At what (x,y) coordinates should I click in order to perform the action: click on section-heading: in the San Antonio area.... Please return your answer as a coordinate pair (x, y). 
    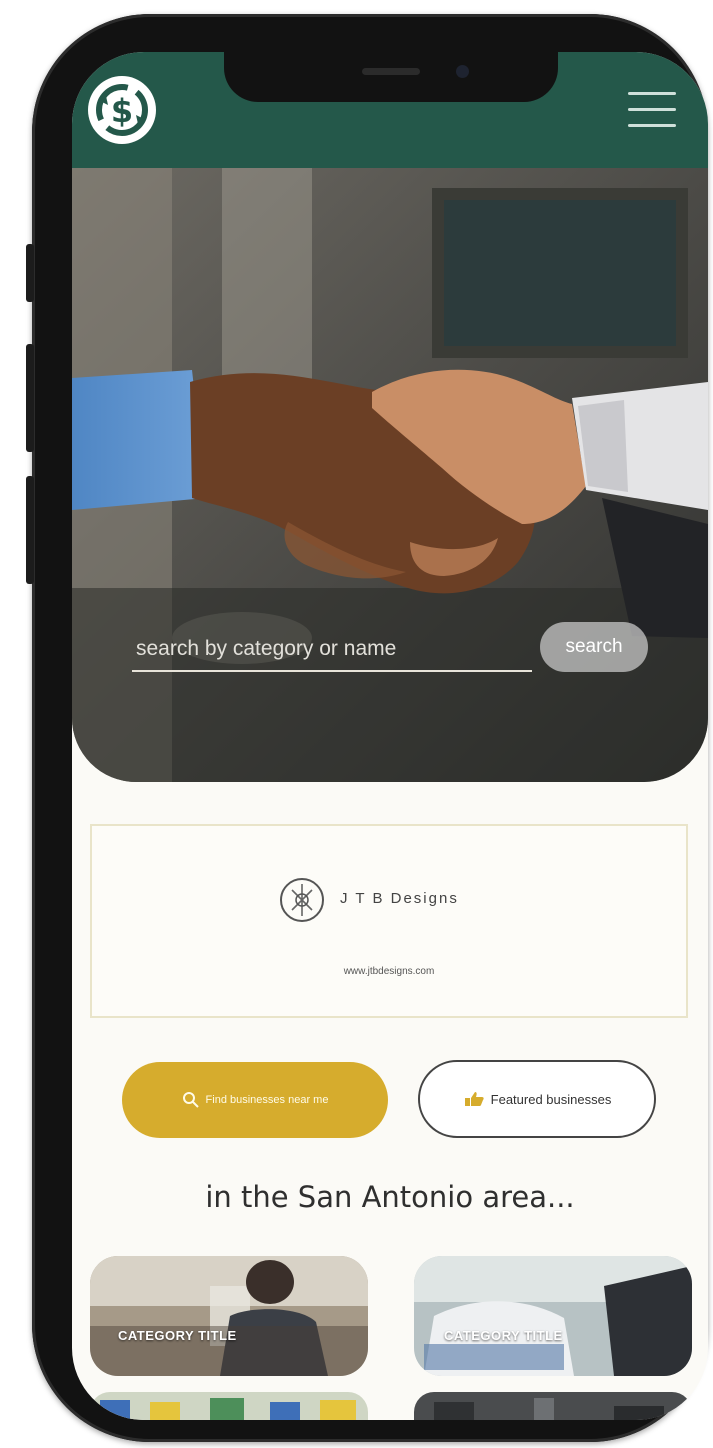
    Looking at the image, I should click on (390, 1197).